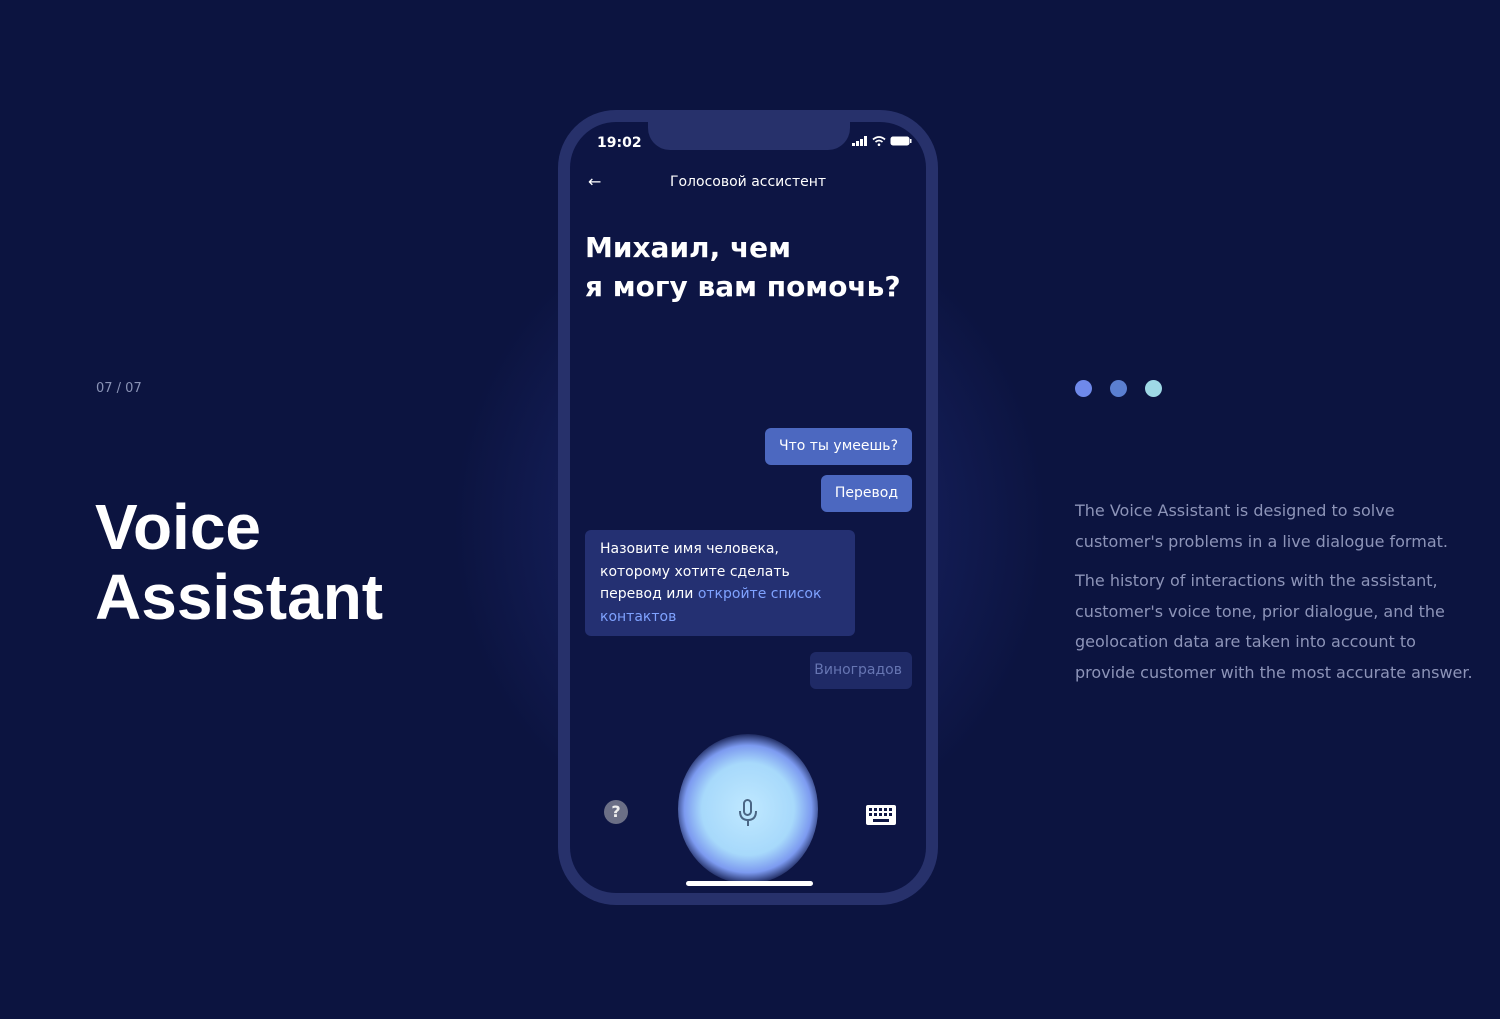 Image resolution: width=1500 pixels, height=1019 pixels. I want to click on help-icon: ?, so click(616, 812).